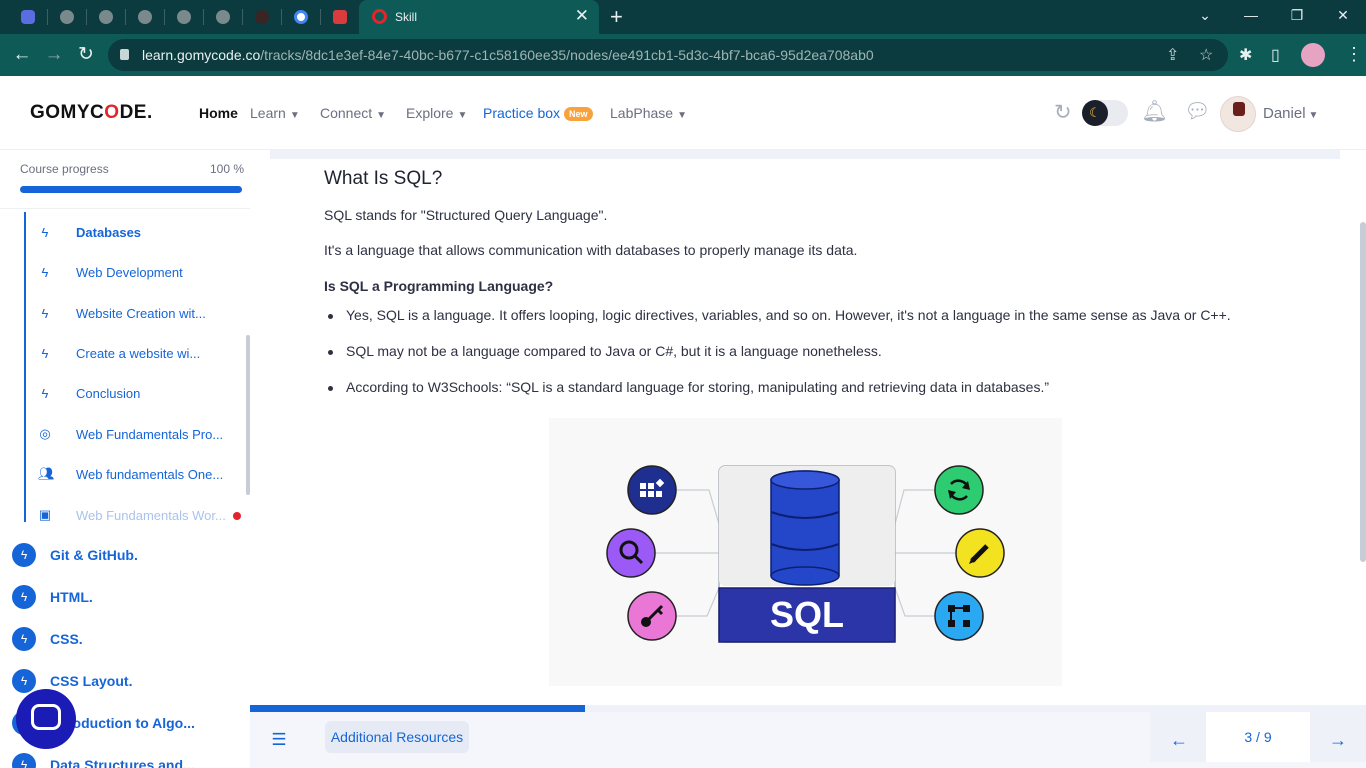 This screenshot has height=768, width=1366. What do you see at coordinates (436, 113) in the screenshot?
I see `nav-explore: Explore ▼` at bounding box center [436, 113].